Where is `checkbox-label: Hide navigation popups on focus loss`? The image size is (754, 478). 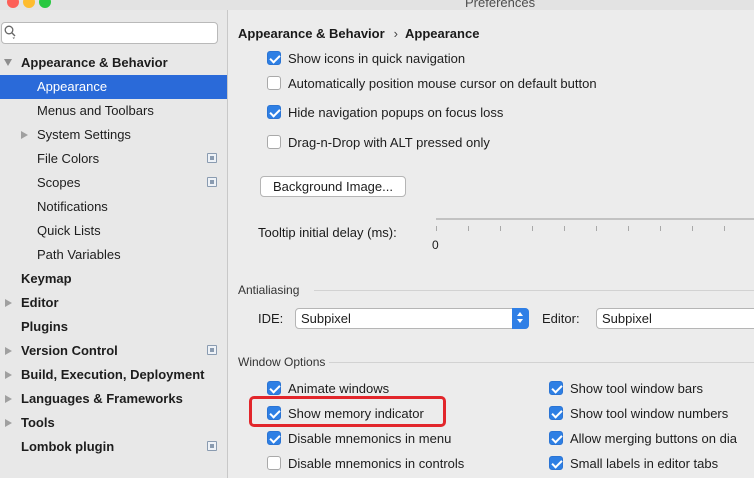 checkbox-label: Hide navigation popups on focus loss is located at coordinates (396, 112).